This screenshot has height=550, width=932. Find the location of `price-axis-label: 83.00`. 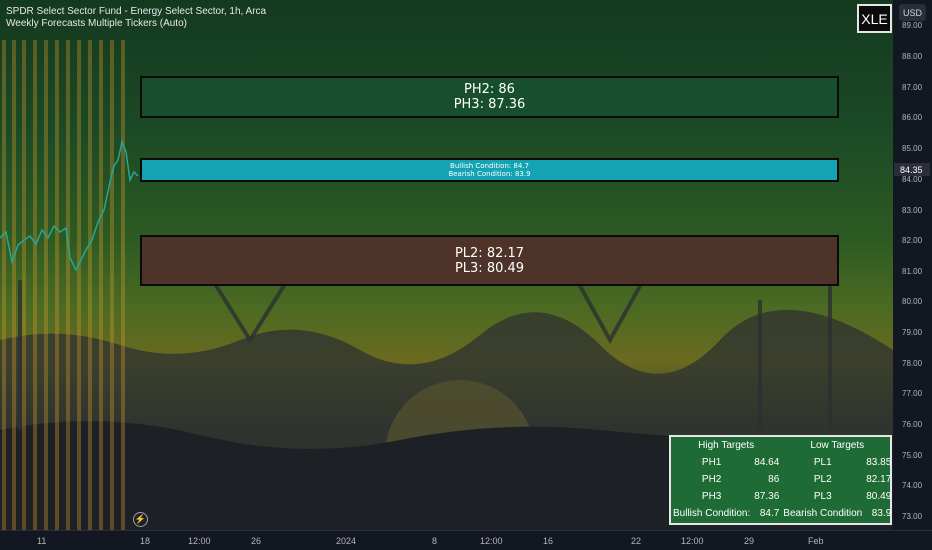

price-axis-label: 83.00 is located at coordinates (912, 210).